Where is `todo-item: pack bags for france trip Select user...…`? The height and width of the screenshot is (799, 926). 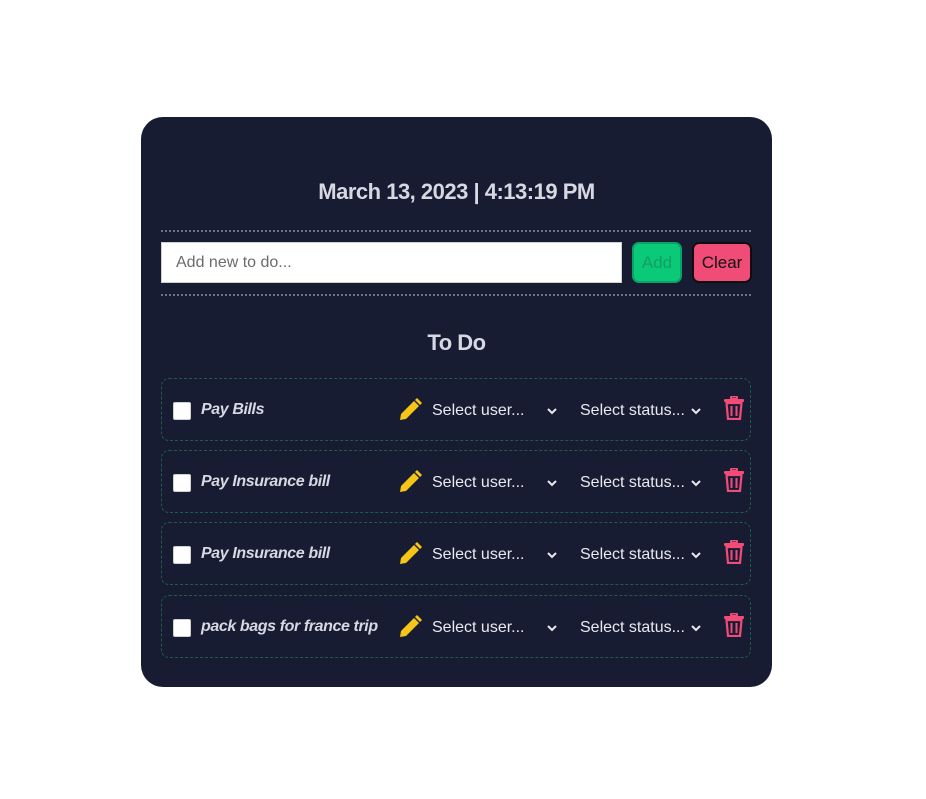
todo-item: pack bags for france trip Select user...… is located at coordinates (456, 626).